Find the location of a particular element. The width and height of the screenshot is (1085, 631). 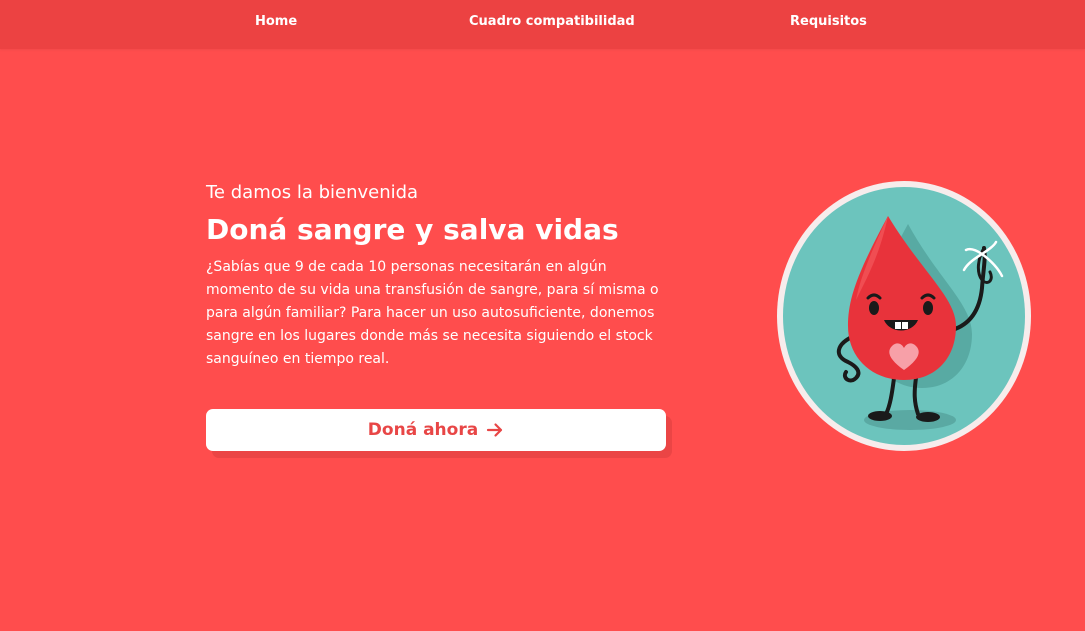

nav-requirements-link: Requisitos is located at coordinates (828, 21).